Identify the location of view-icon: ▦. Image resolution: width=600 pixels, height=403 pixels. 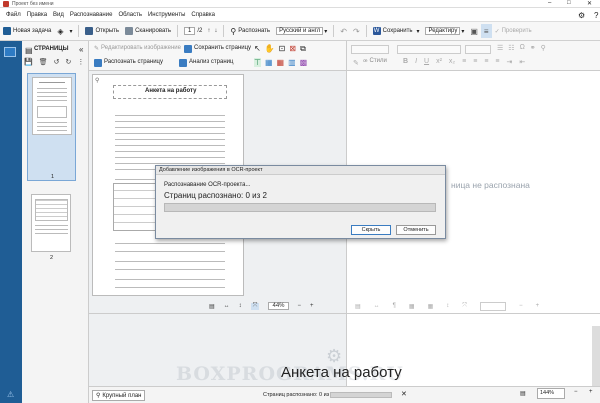
(412, 306).